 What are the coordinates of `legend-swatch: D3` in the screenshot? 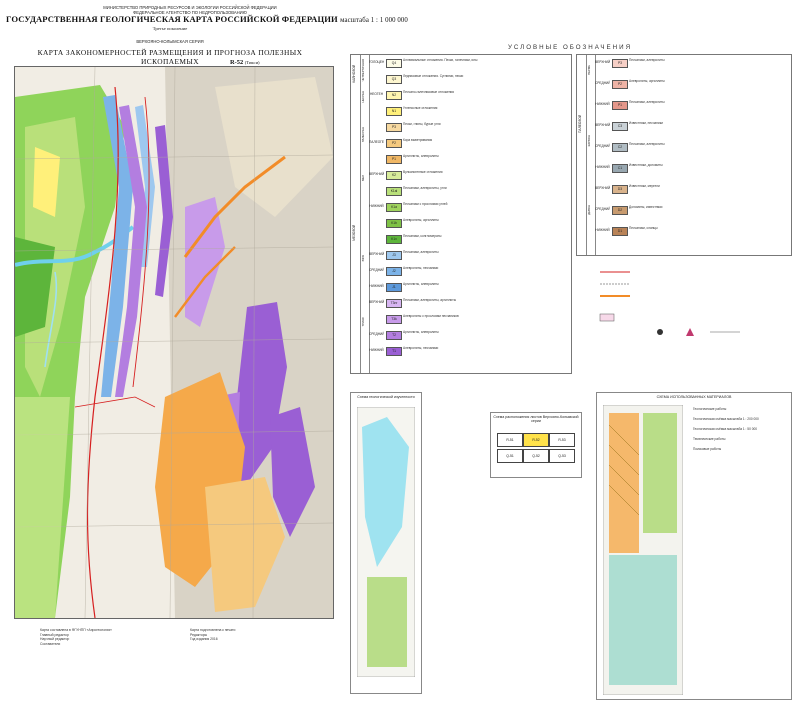 It's located at (620, 189).